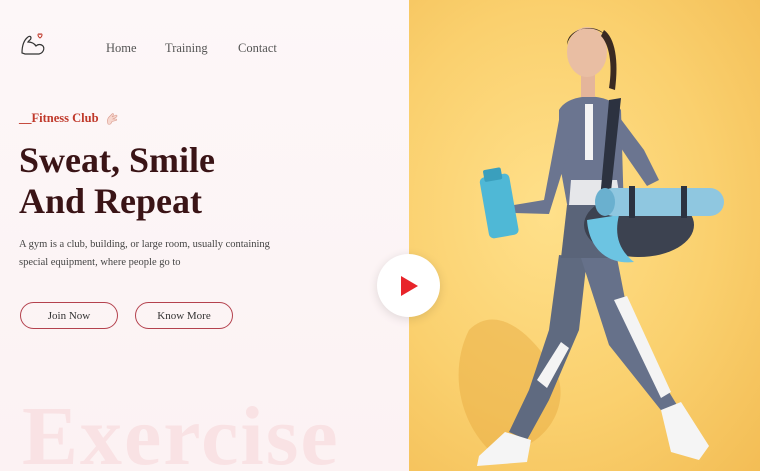  What do you see at coordinates (186, 48) in the screenshot?
I see `nav-link-training: Training` at bounding box center [186, 48].